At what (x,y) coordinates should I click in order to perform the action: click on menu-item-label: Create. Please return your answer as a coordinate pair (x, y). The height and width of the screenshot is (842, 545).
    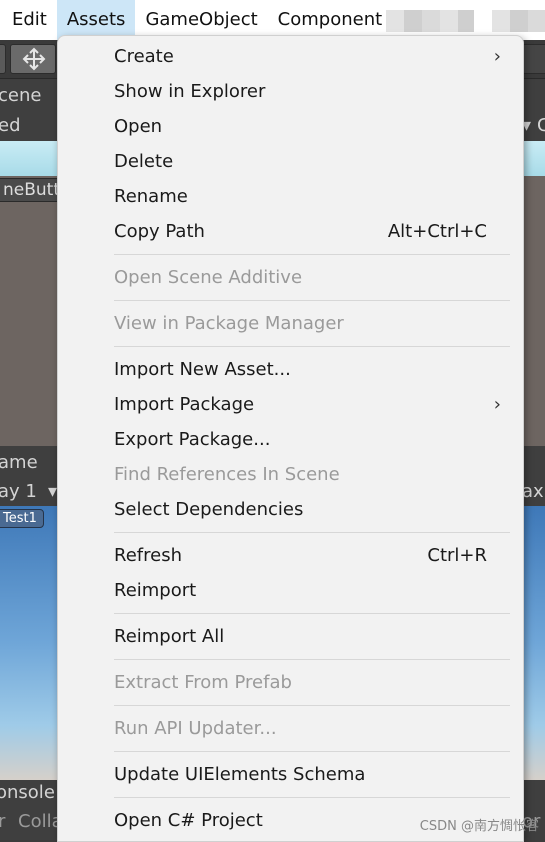
    Looking at the image, I should click on (144, 56).